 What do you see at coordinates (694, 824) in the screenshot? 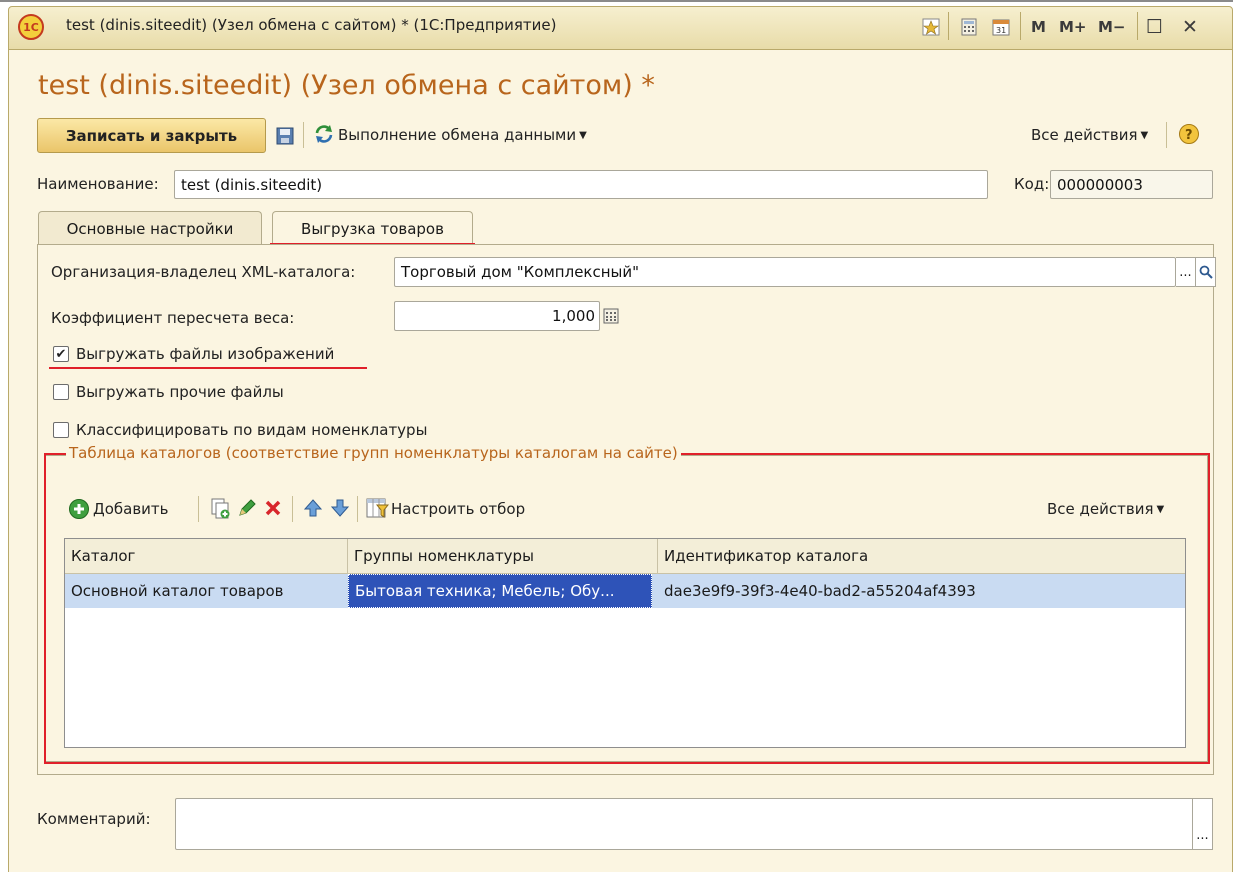
I see `comment-field` at bounding box center [694, 824].